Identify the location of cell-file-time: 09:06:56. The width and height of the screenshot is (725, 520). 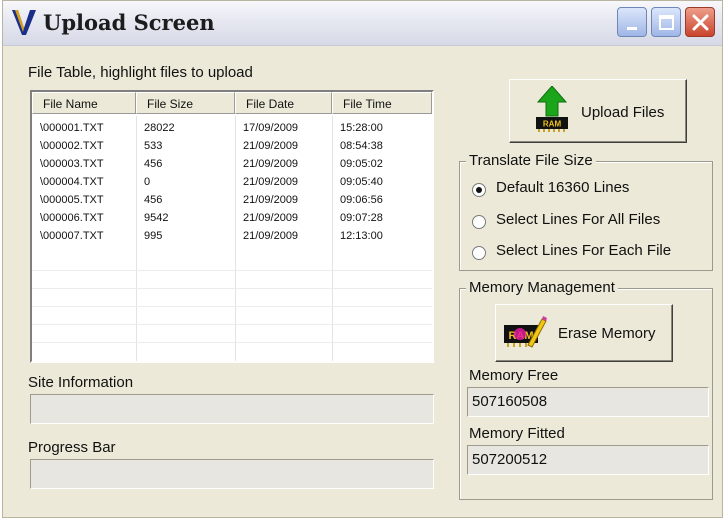
(361, 200).